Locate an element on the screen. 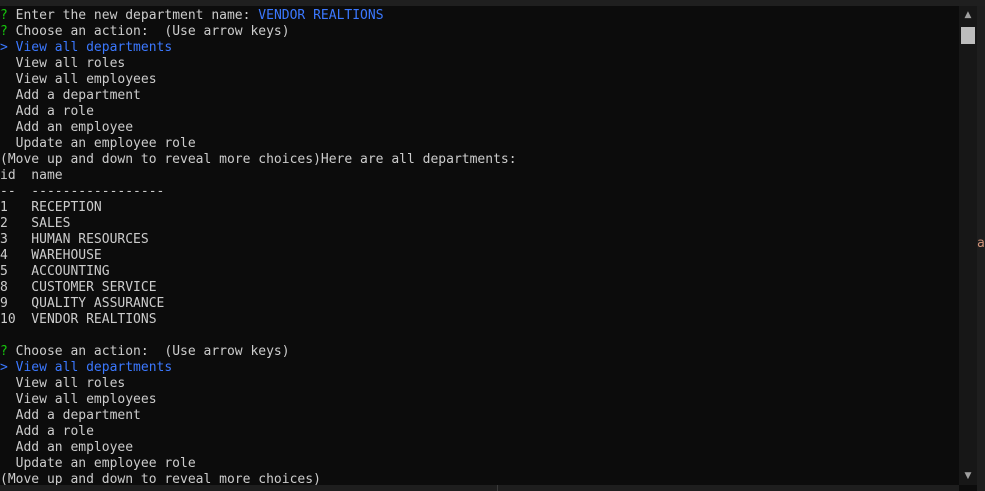  terminal-line: 9 QUALITY ASSURANCE is located at coordinates (82, 304).